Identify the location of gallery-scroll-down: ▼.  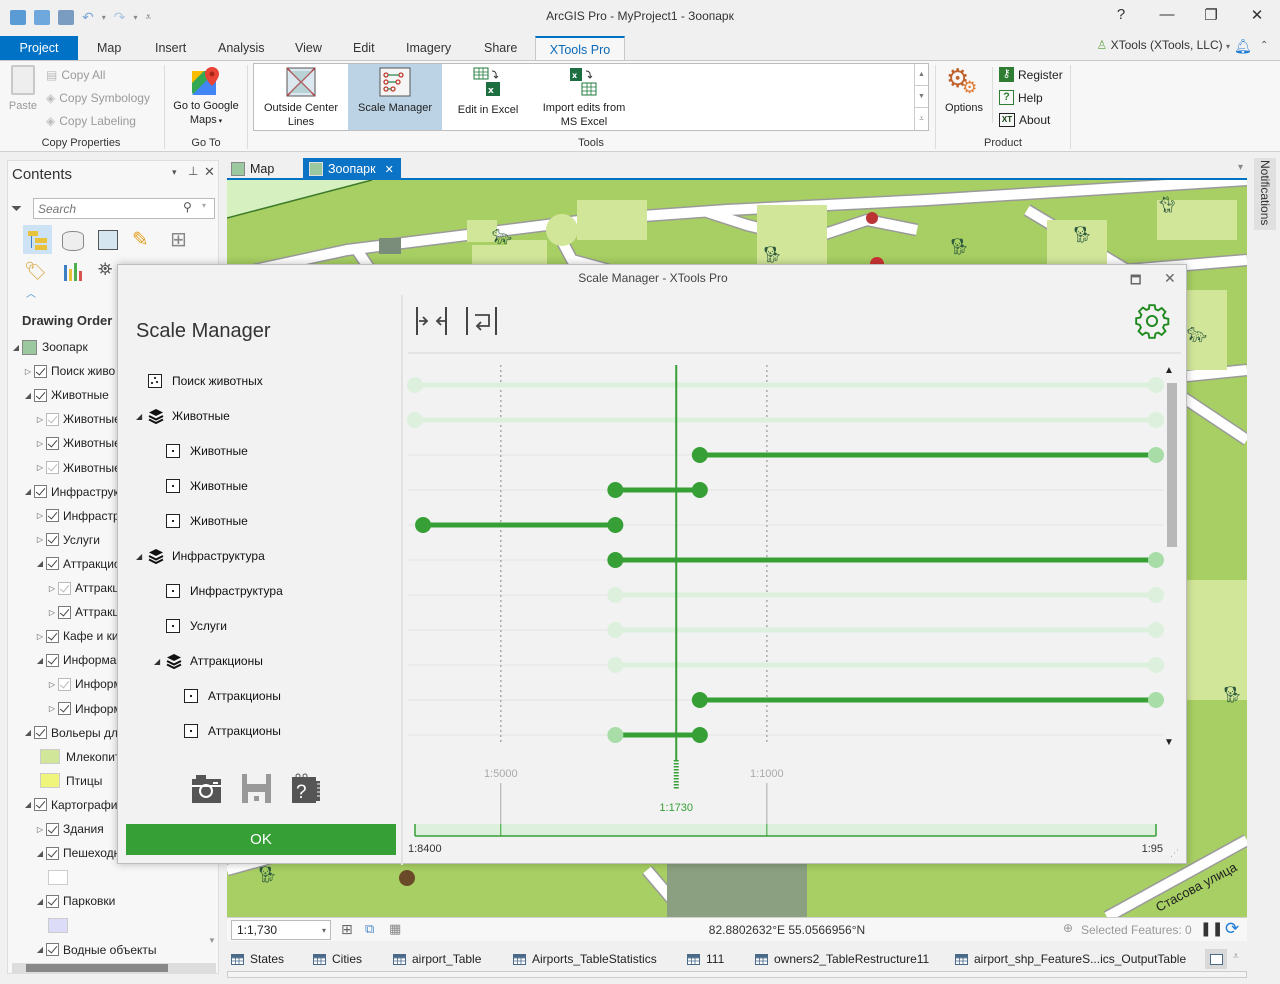
(921, 97).